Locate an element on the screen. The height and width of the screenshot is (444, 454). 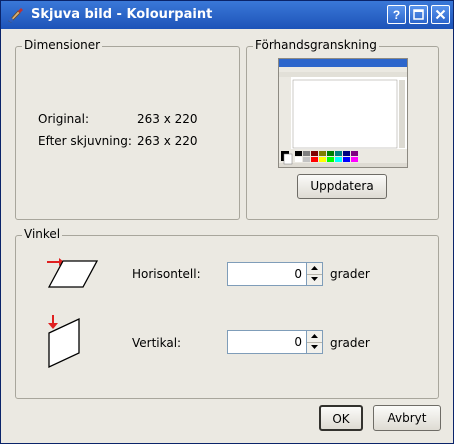
after-shear-label: Efter skjuvning: is located at coordinates (85, 141).